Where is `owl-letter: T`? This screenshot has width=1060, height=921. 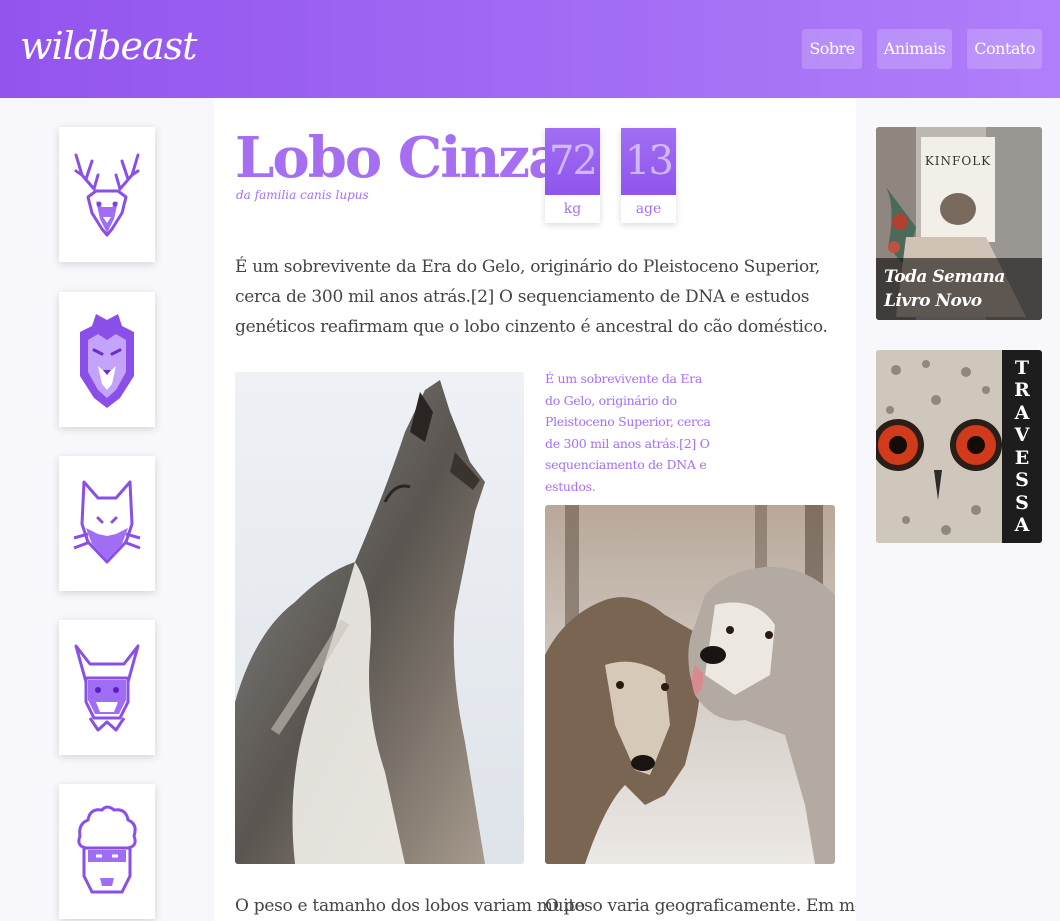
owl-letter: T is located at coordinates (1022, 367).